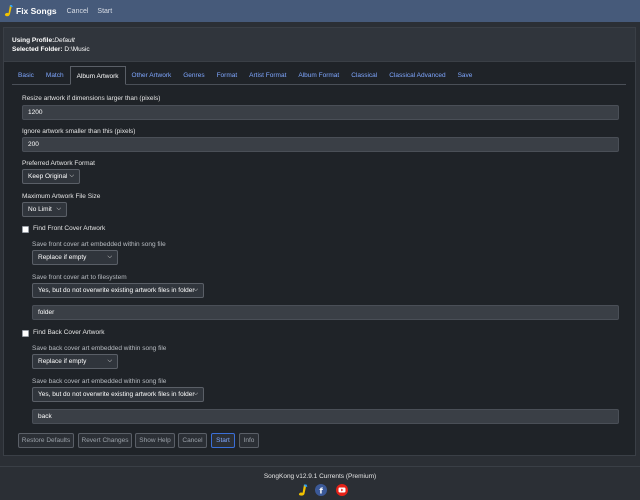 Image resolution: width=640 pixels, height=500 pixels. I want to click on tab-album-artwork: Album Artwork, so click(97, 75).